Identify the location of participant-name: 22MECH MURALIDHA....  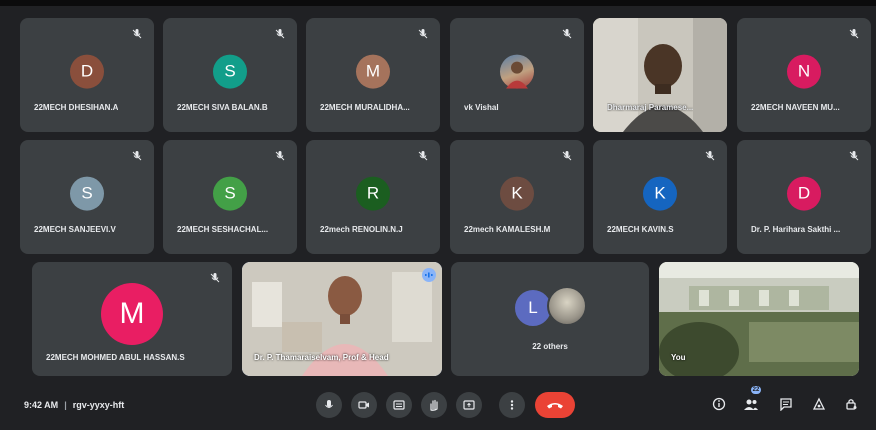
(365, 107).